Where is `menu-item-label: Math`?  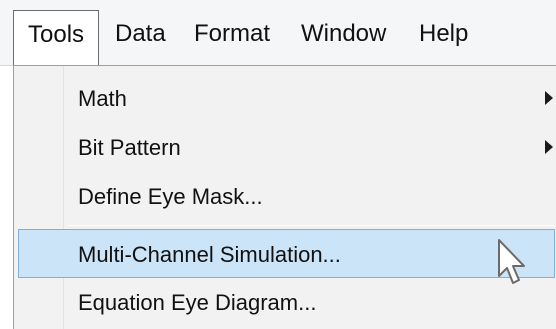 menu-item-label: Math is located at coordinates (102, 98).